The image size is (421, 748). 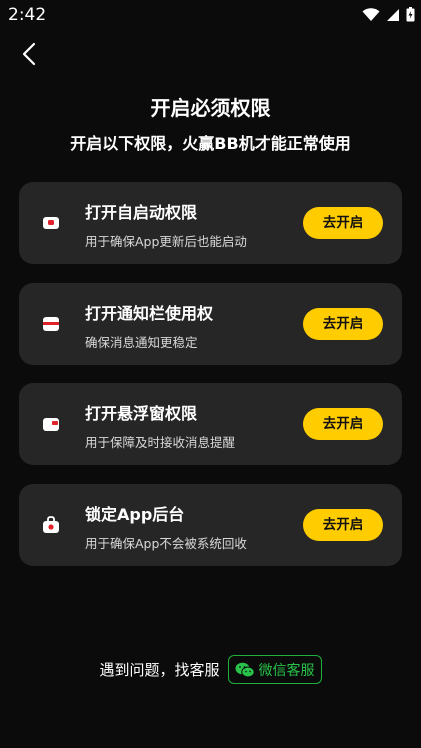 I want to click on permission-description: 用于确保App不会被系统回收, so click(x=166, y=543).